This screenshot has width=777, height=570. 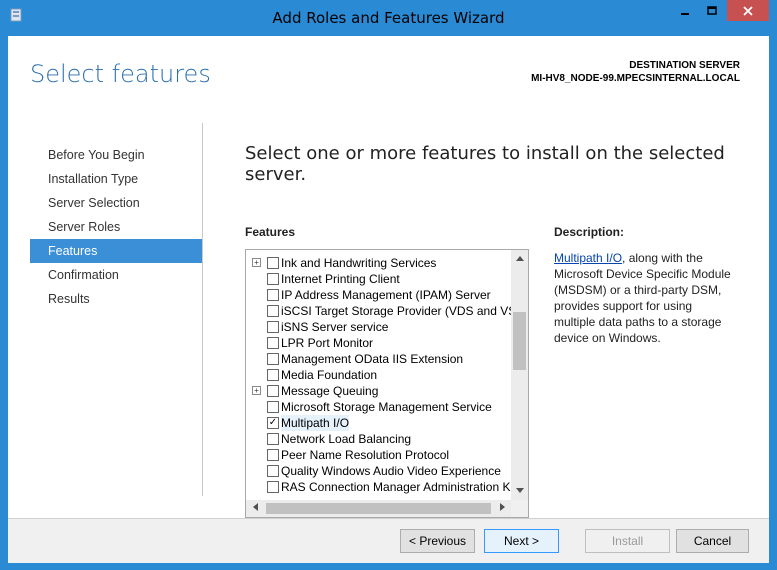 I want to click on feature-label: Network Load Balancing, so click(x=346, y=439).